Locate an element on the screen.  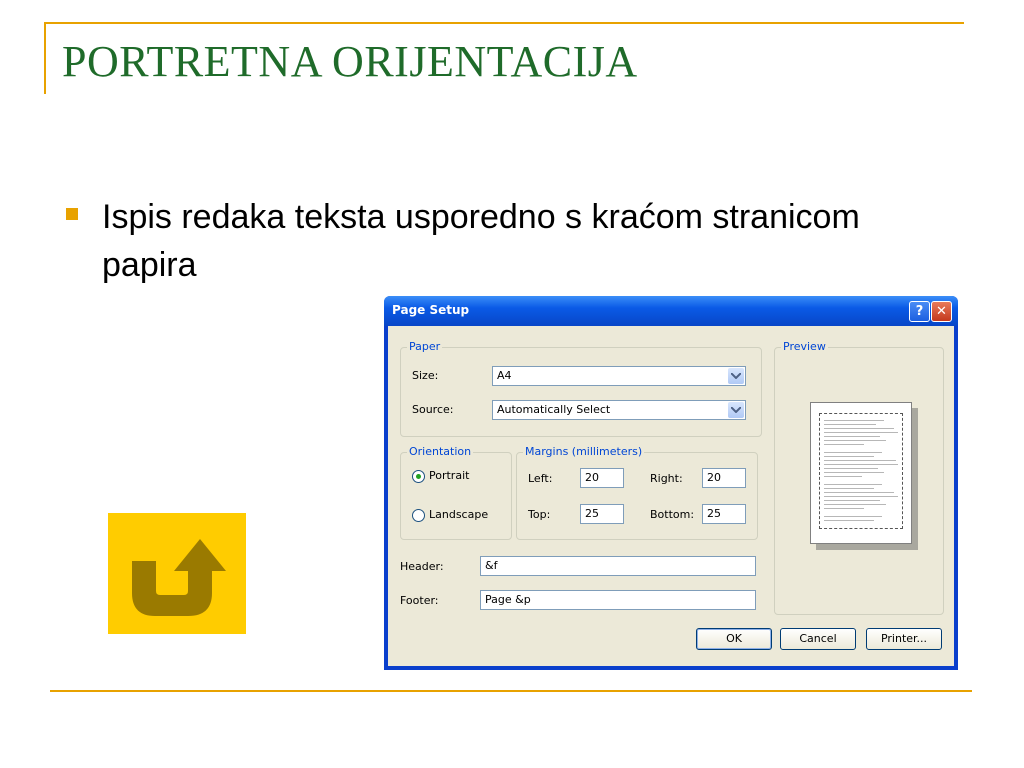
top-accent-line is located at coordinates (504, 23).